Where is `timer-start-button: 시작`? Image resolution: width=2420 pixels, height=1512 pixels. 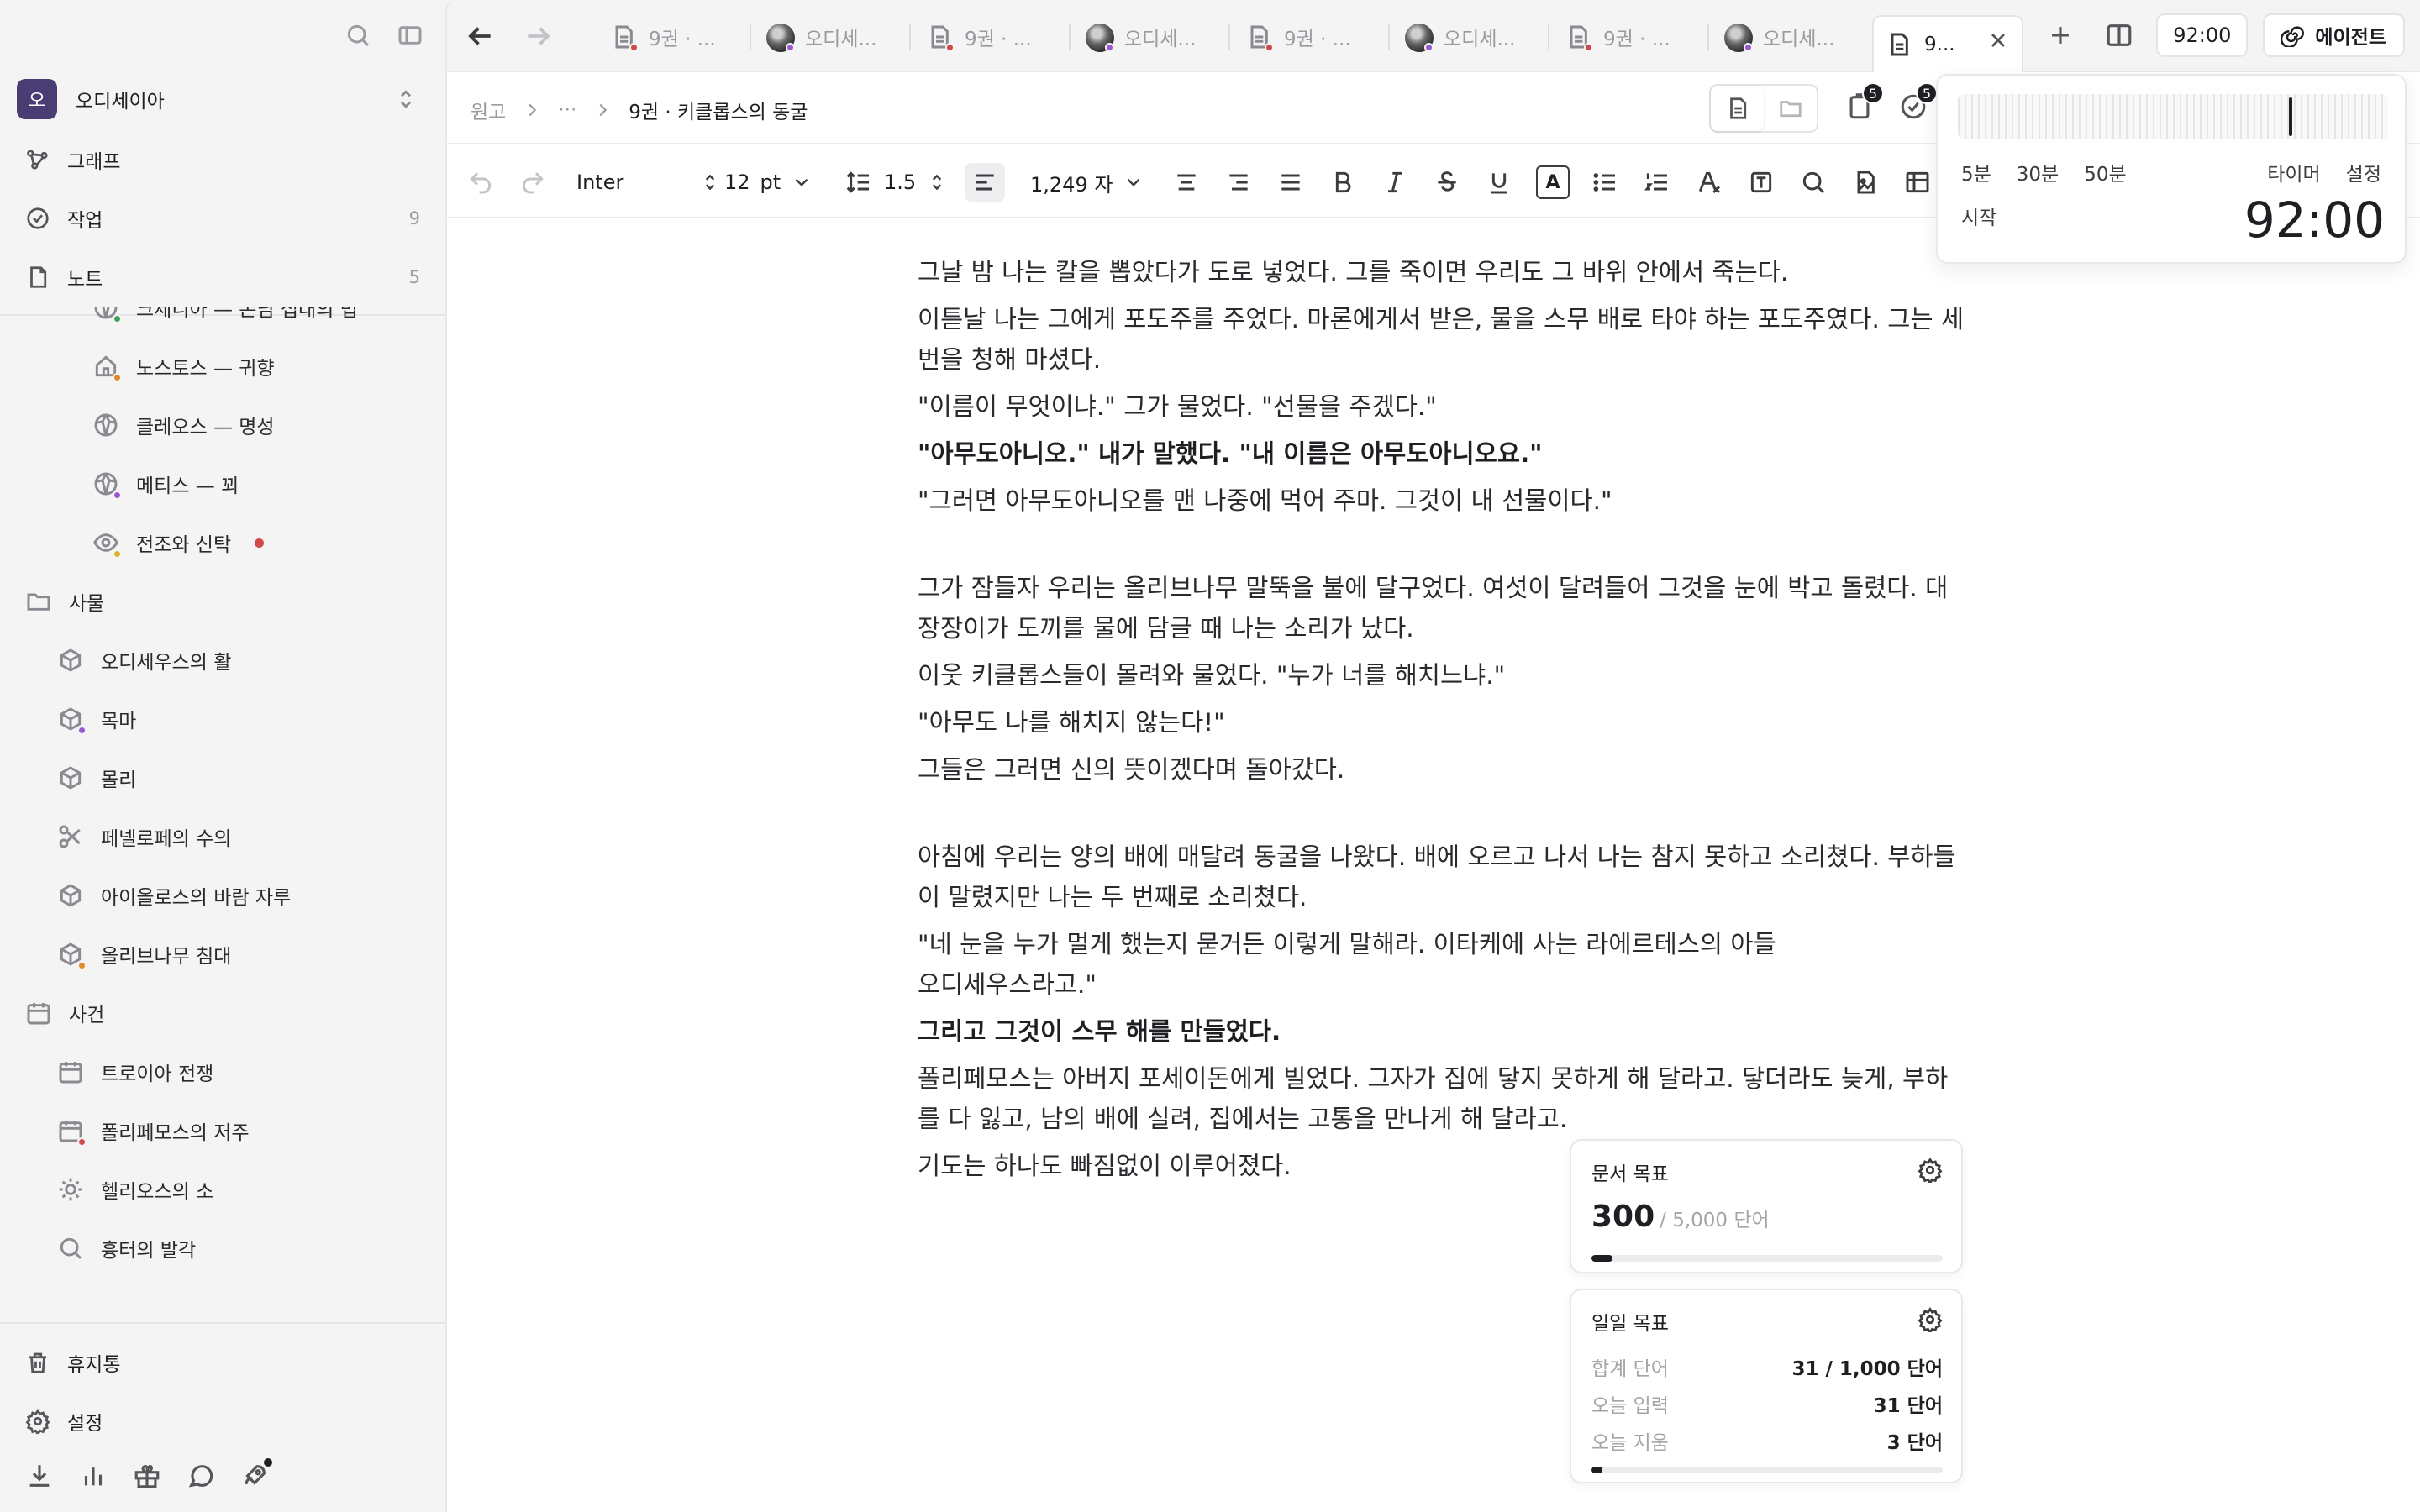 timer-start-button: 시작 is located at coordinates (1979, 216).